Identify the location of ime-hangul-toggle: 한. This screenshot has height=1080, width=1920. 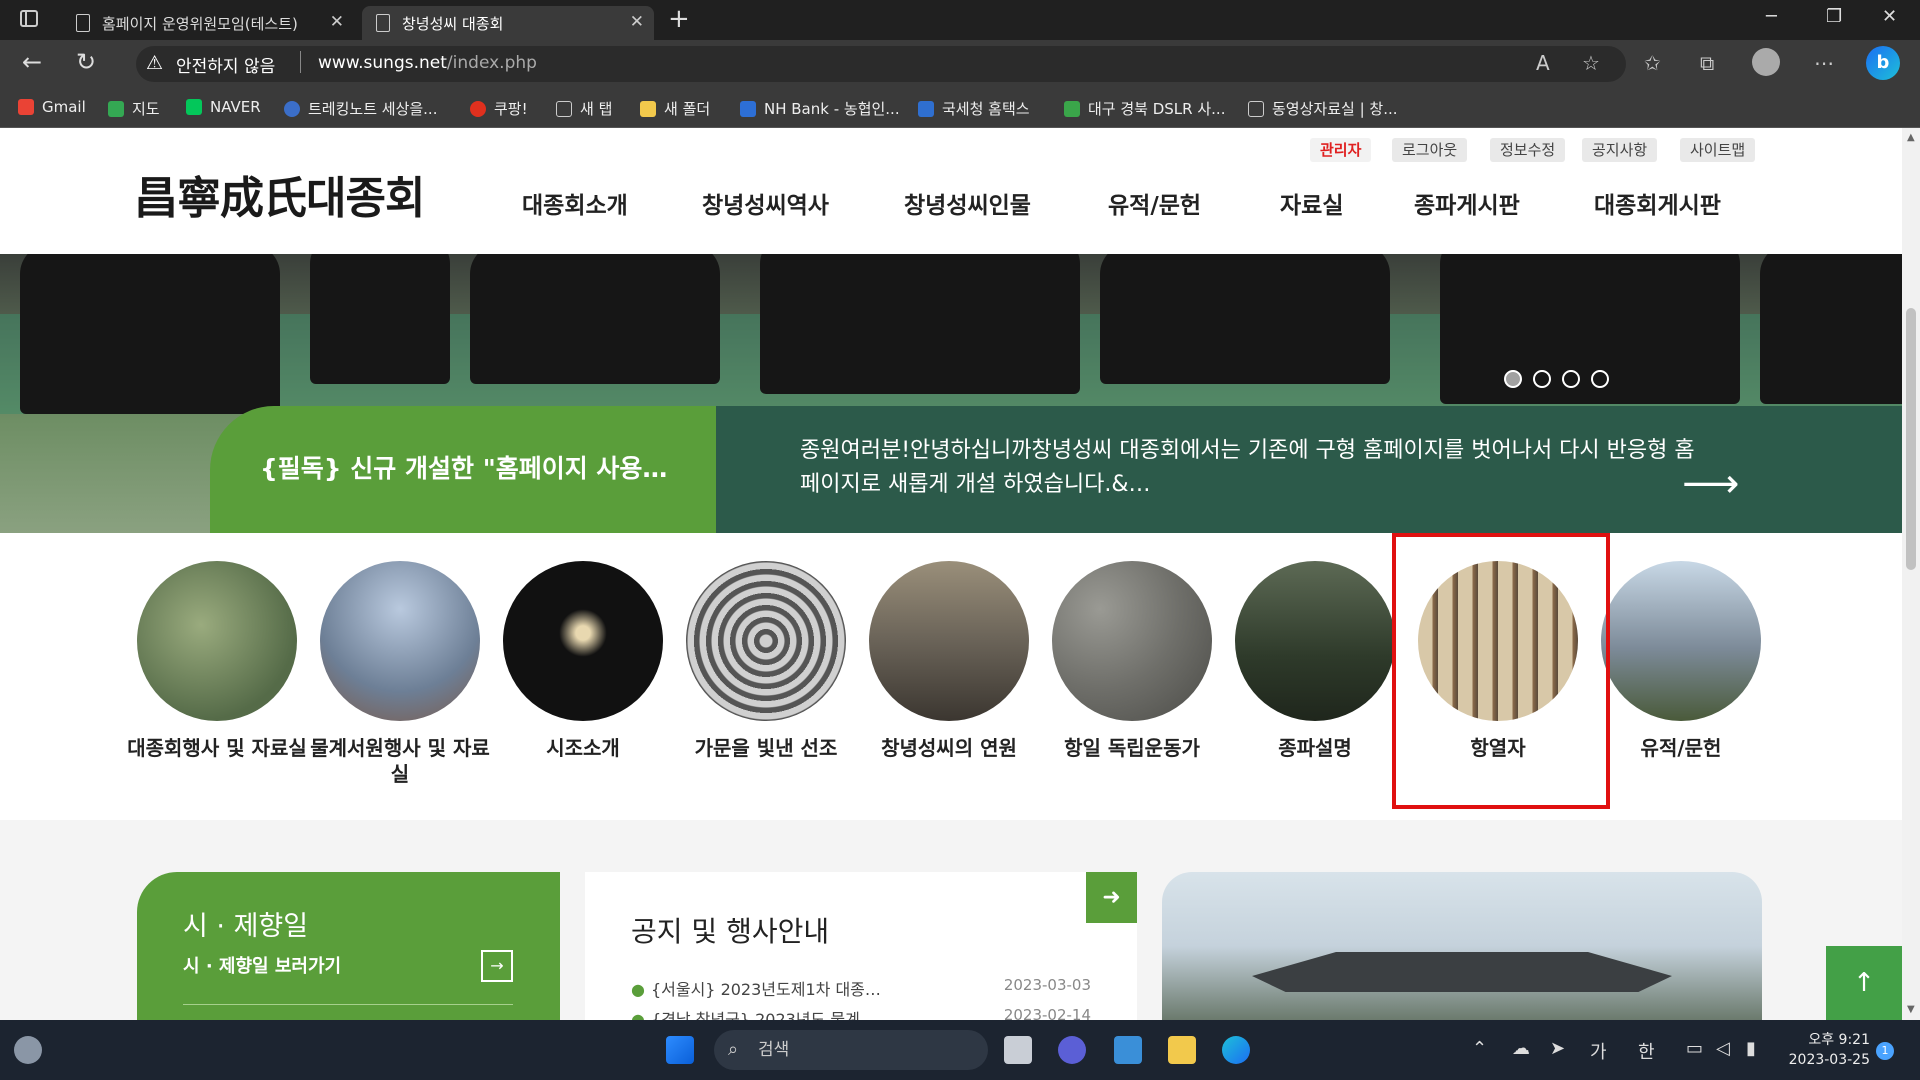
(1646, 1051).